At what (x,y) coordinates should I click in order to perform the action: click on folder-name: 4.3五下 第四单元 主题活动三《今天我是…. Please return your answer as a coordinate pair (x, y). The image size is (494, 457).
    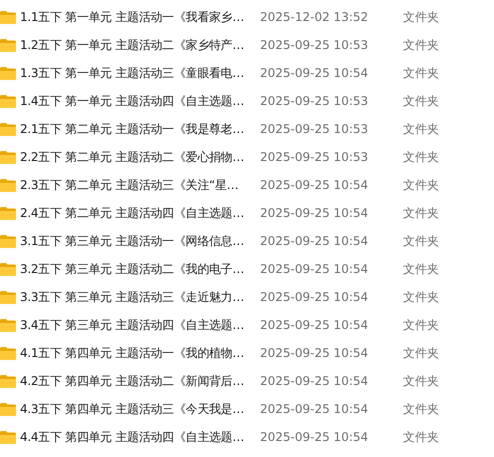
    Looking at the image, I should click on (140, 409).